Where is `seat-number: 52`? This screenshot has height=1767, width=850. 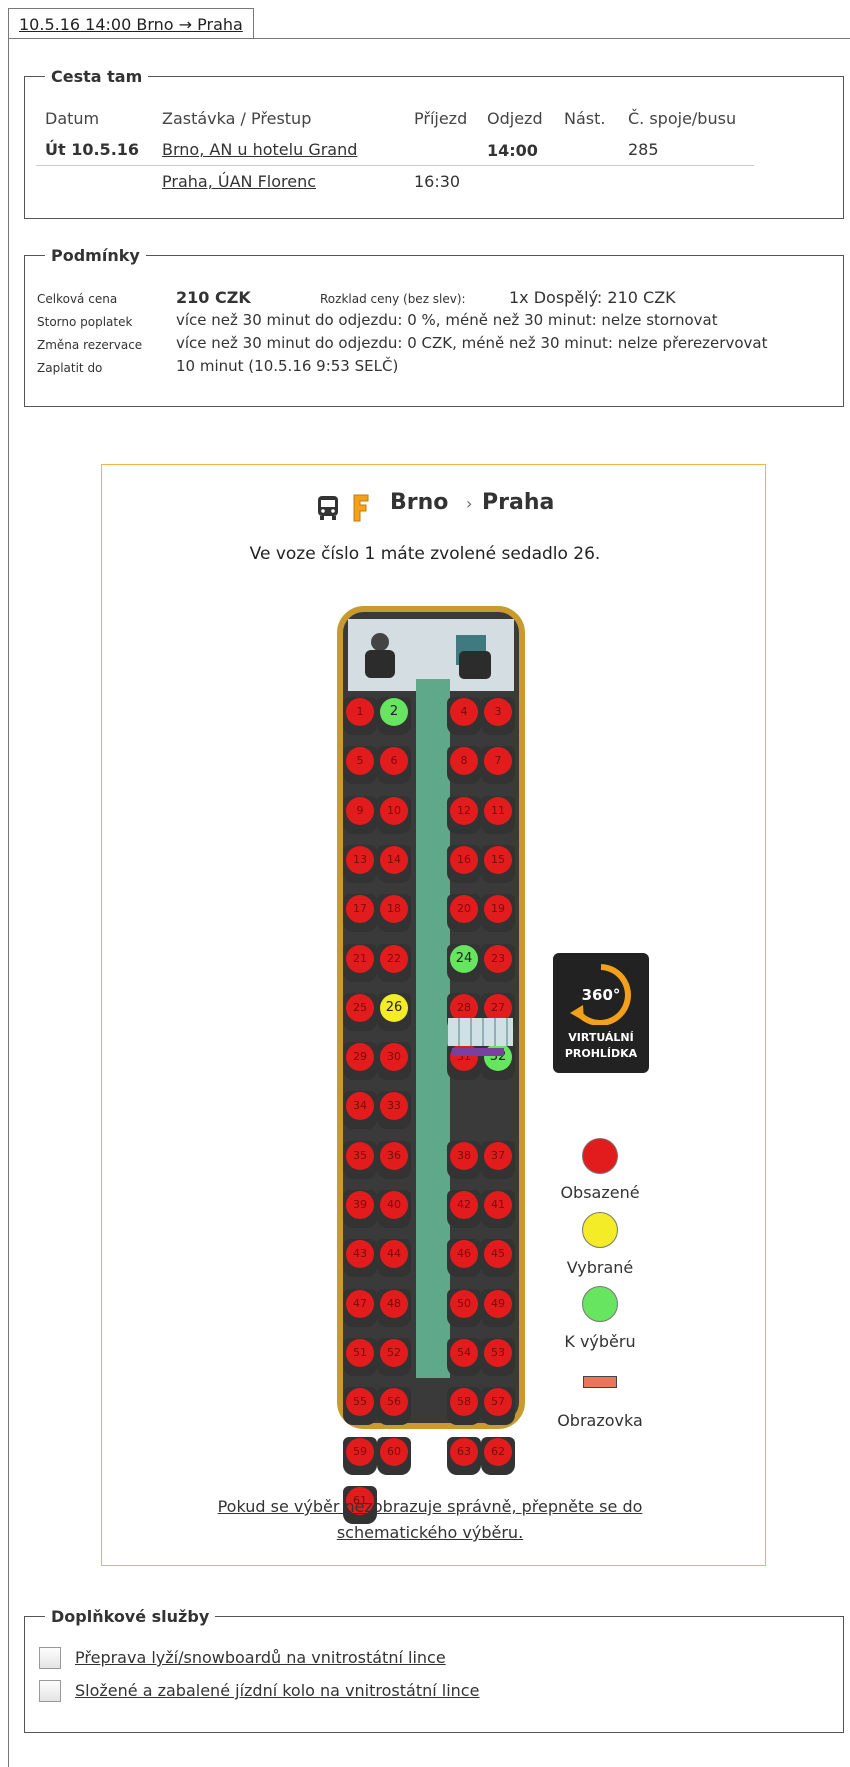
seat-number: 52 is located at coordinates (394, 1352).